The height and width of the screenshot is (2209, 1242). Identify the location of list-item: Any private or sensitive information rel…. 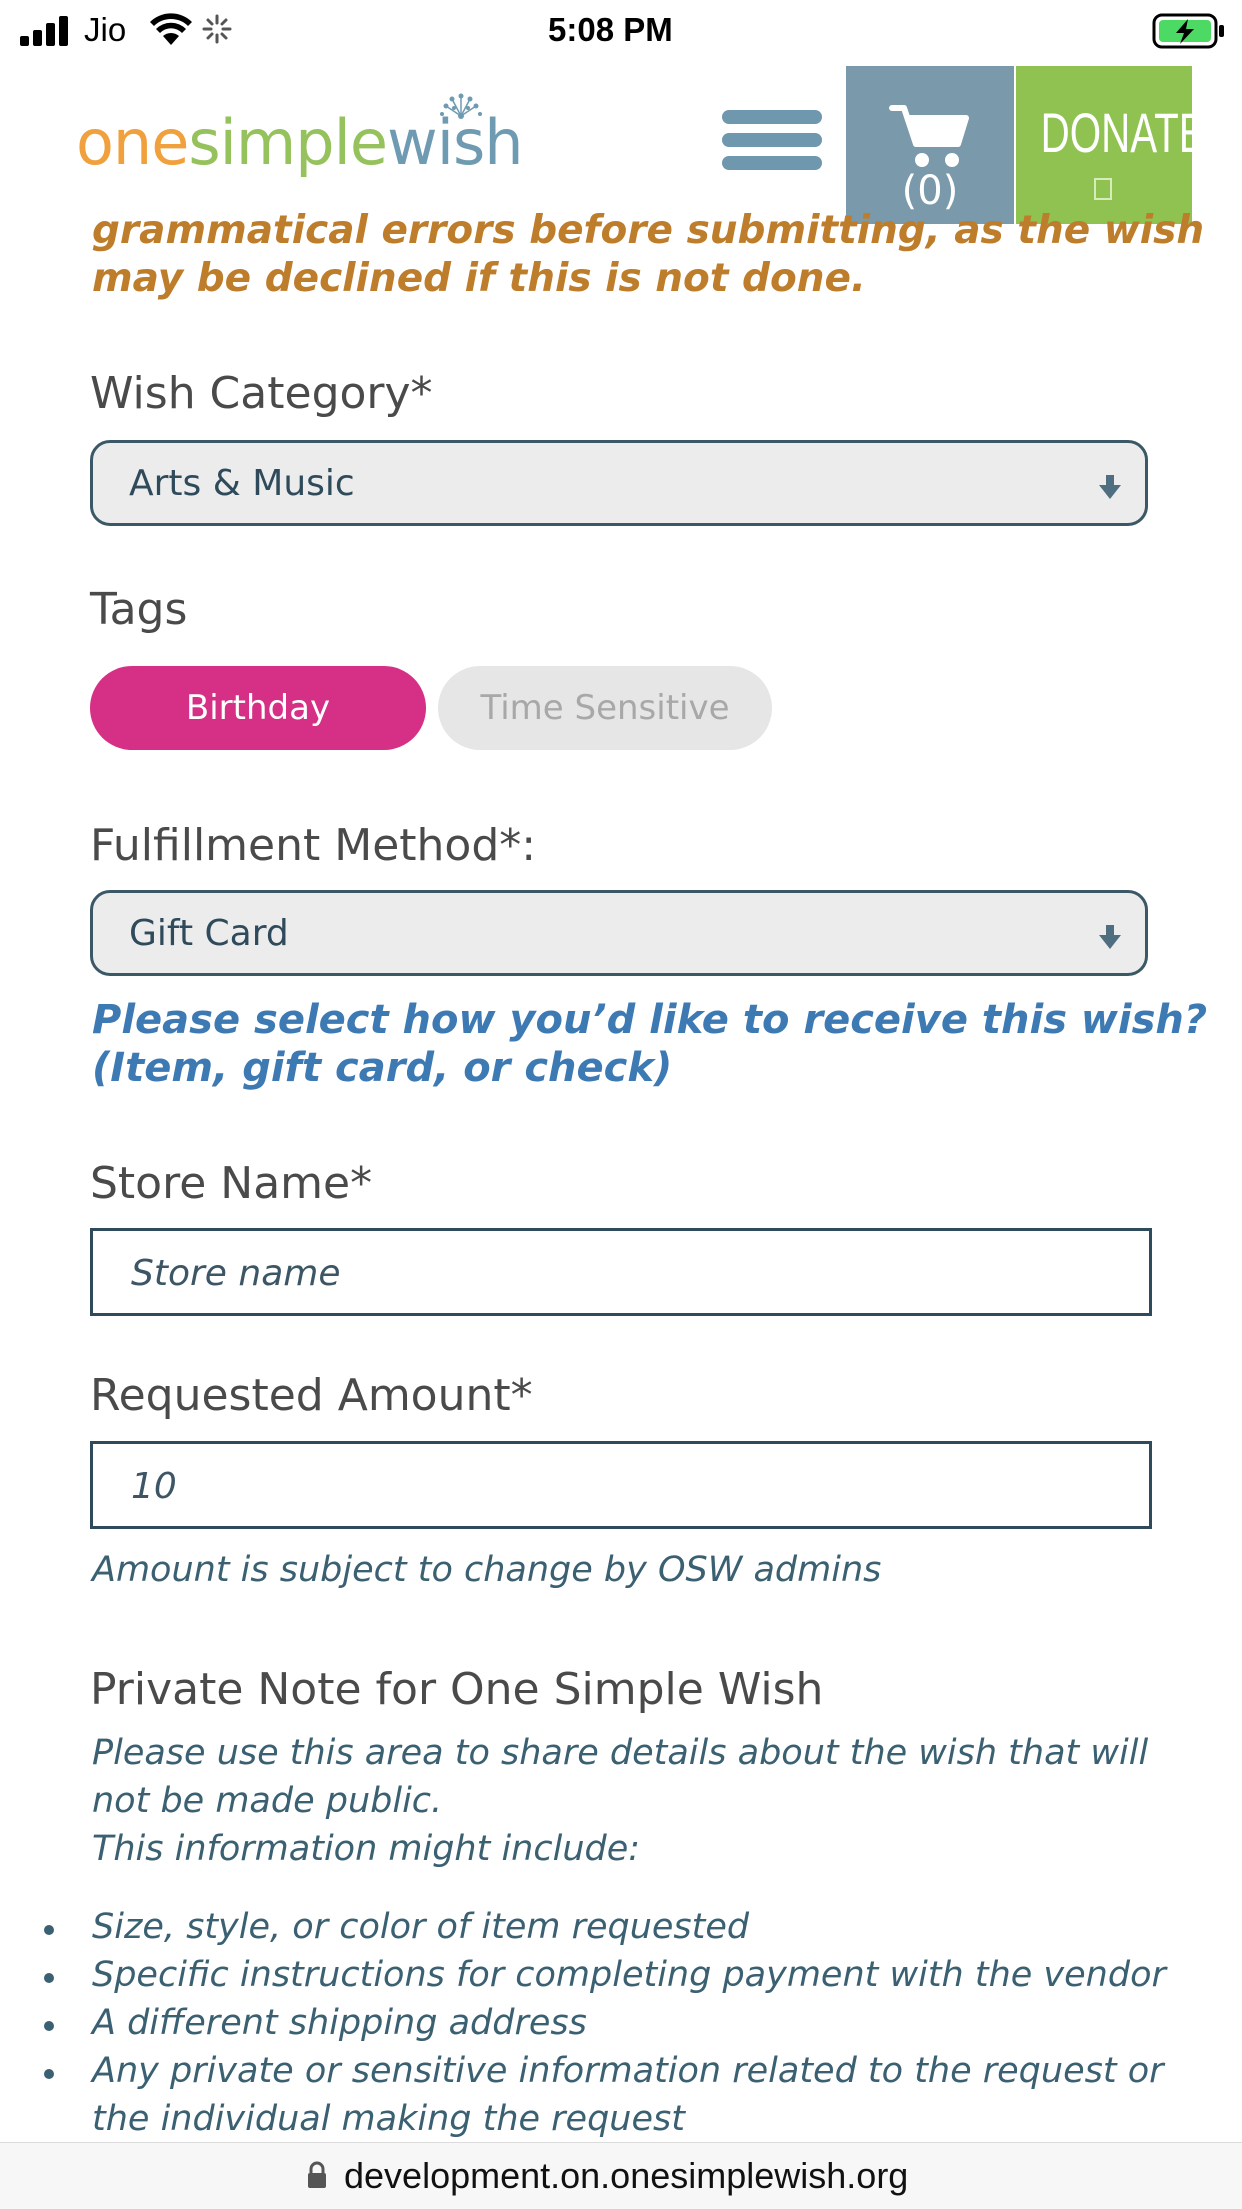
(624, 2099).